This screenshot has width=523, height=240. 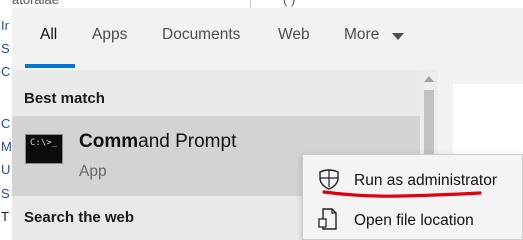 I want to click on tab-documents: Documents, so click(x=201, y=37).